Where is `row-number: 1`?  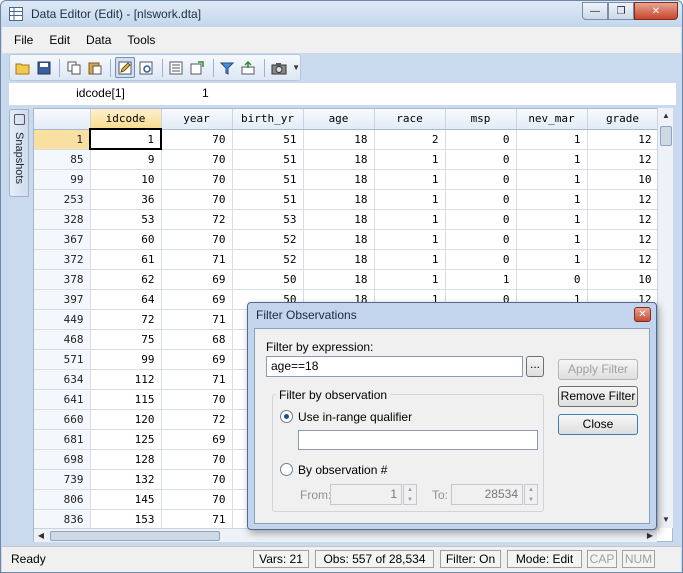
row-number: 1 is located at coordinates (62, 139).